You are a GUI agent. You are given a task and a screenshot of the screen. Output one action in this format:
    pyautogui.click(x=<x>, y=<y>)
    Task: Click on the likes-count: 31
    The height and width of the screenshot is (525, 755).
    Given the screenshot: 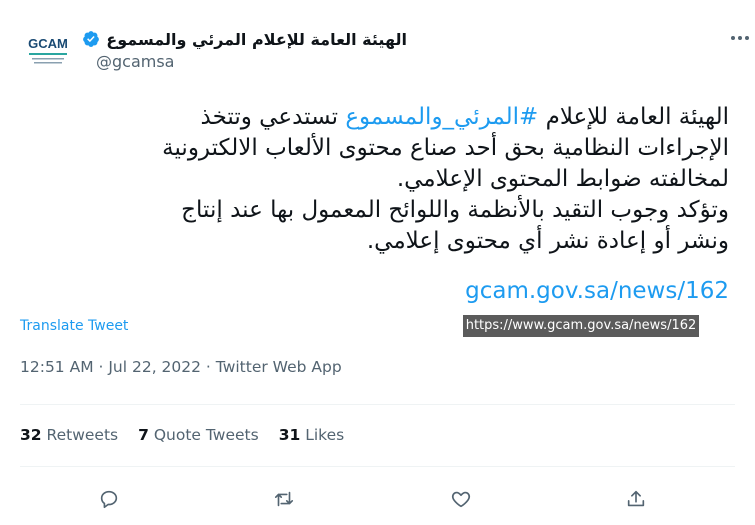 What is the action you would take?
    pyautogui.click(x=289, y=435)
    